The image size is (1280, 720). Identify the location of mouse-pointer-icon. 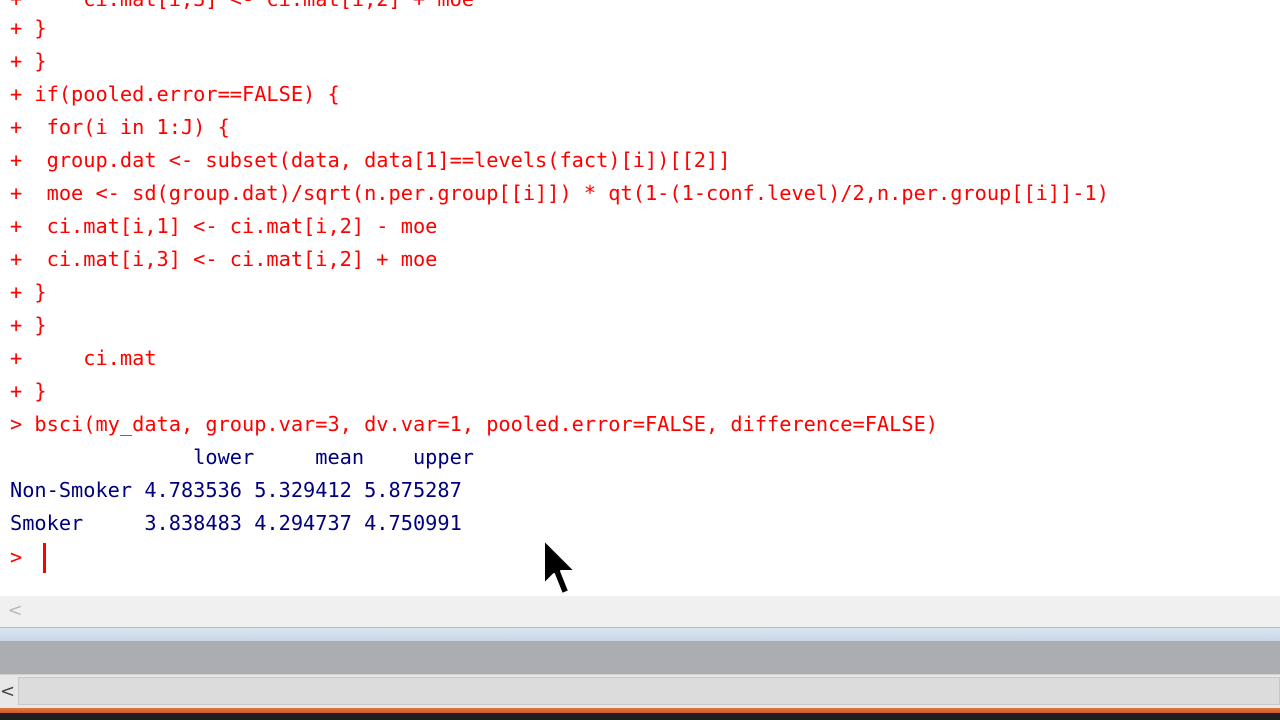
(559, 567).